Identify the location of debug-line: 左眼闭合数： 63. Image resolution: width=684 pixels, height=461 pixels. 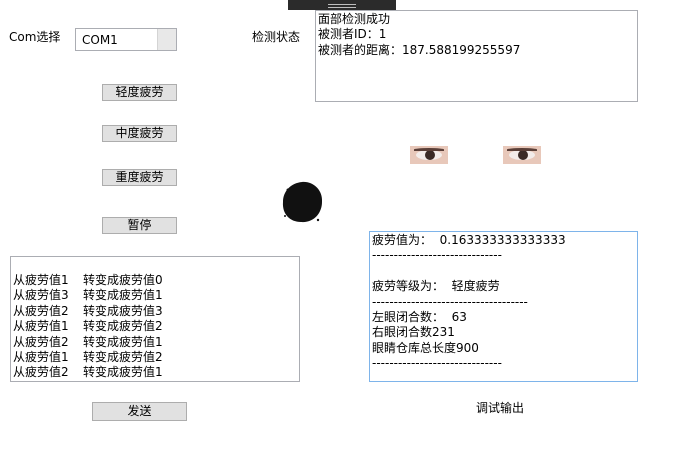
(419, 316).